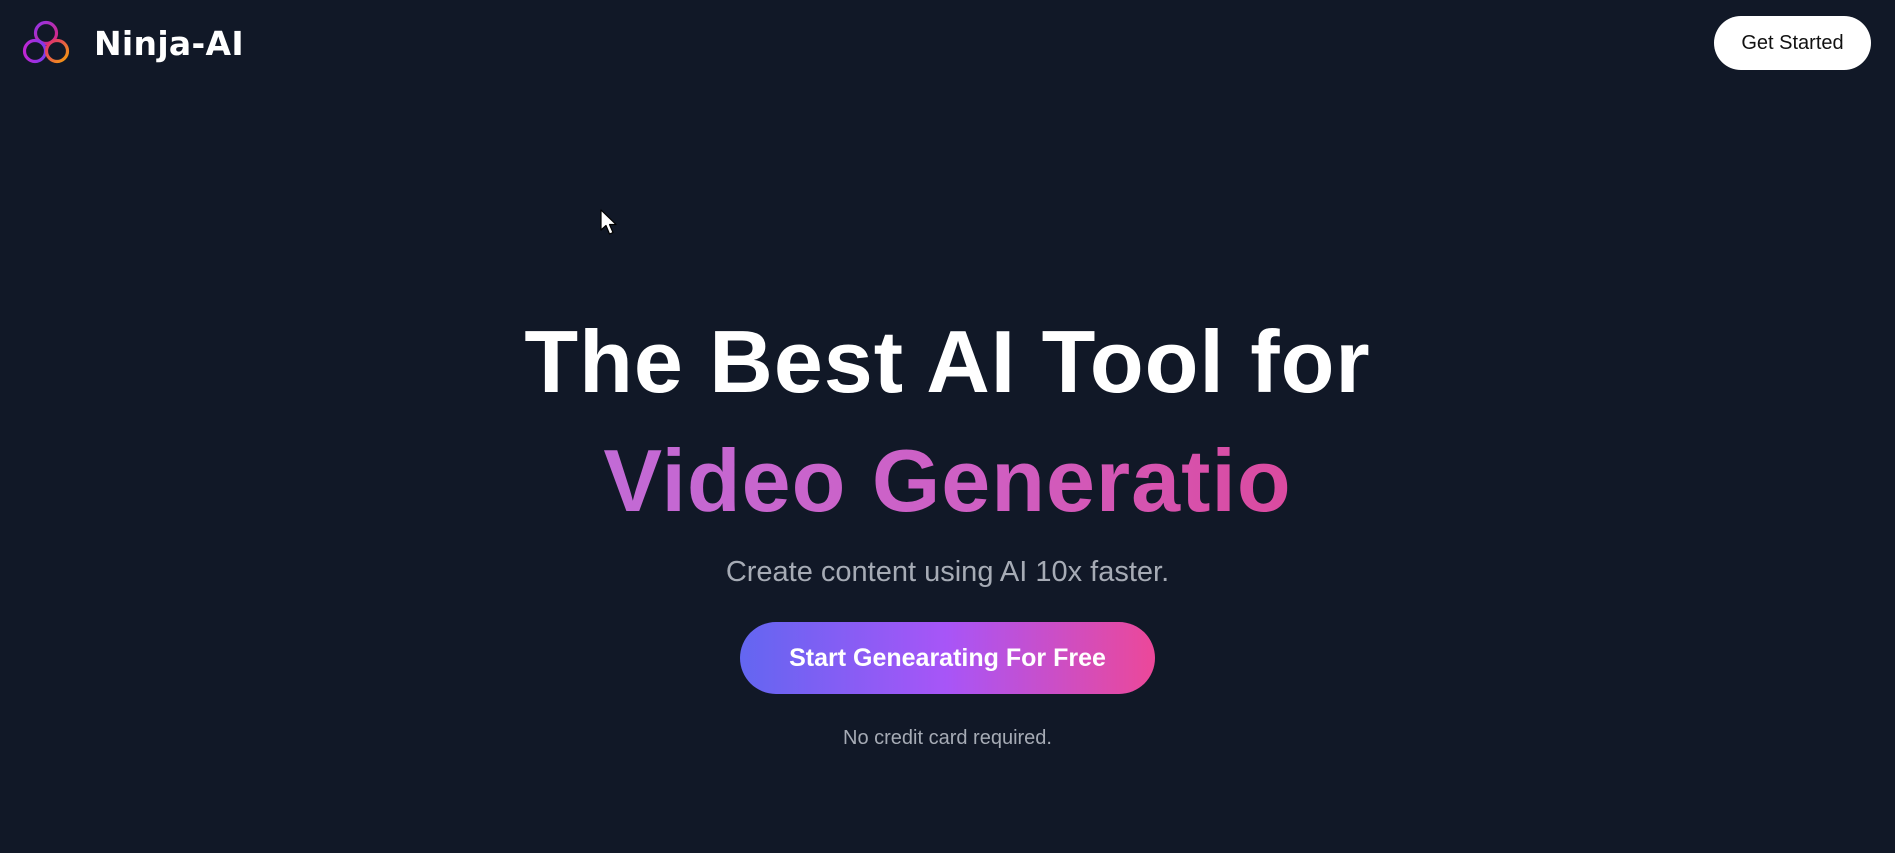 This screenshot has height=853, width=1895. I want to click on brand-link: Ninja-AI, so click(133, 43).